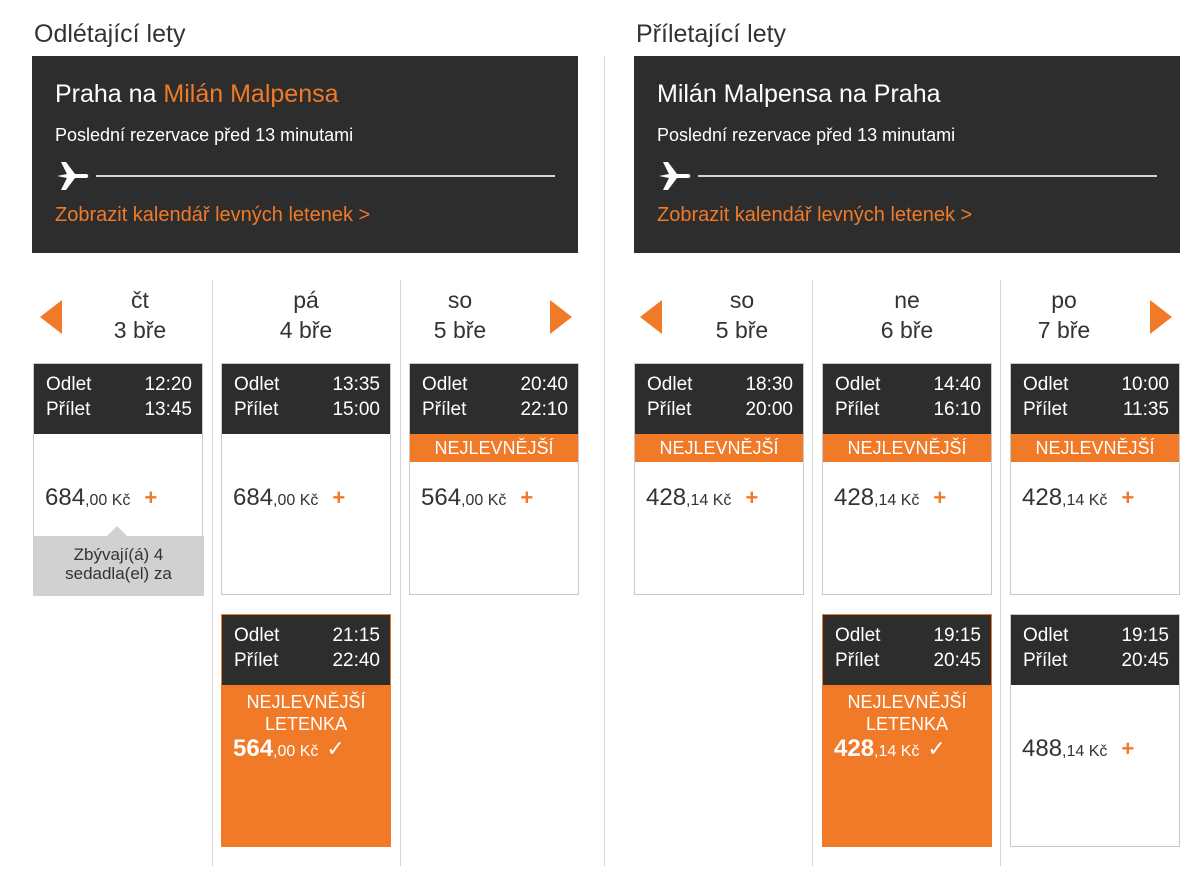 This screenshot has width=1200, height=883. I want to click on day-header: po 7 bře, so click(1064, 315).